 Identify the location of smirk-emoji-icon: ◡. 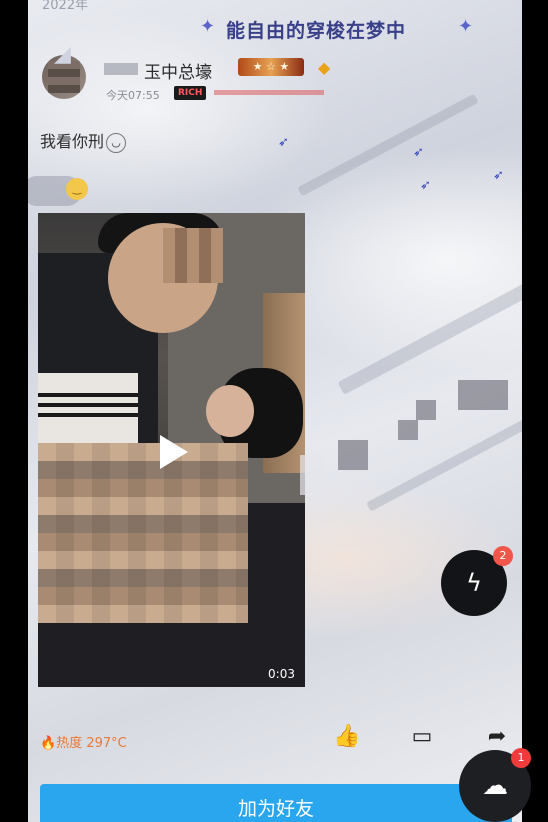
(116, 142).